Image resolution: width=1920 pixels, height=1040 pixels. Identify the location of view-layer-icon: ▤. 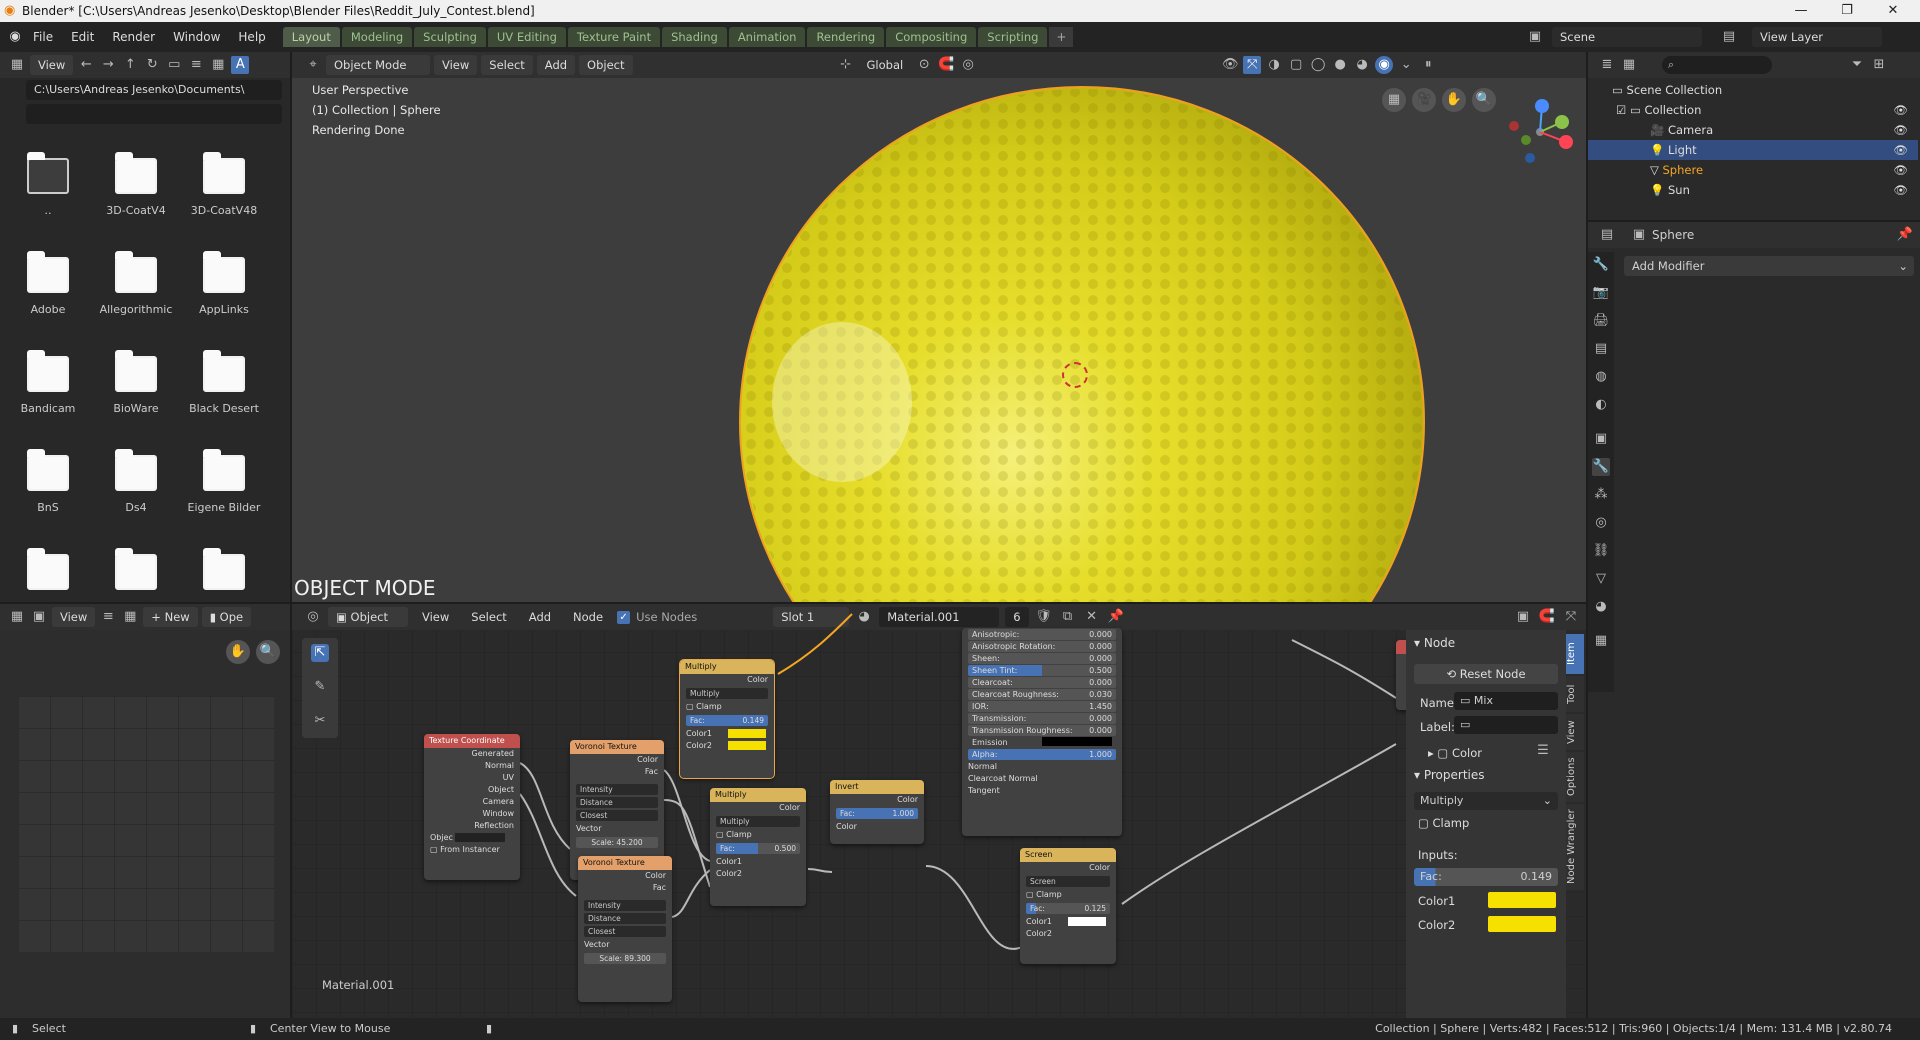
(1729, 37).